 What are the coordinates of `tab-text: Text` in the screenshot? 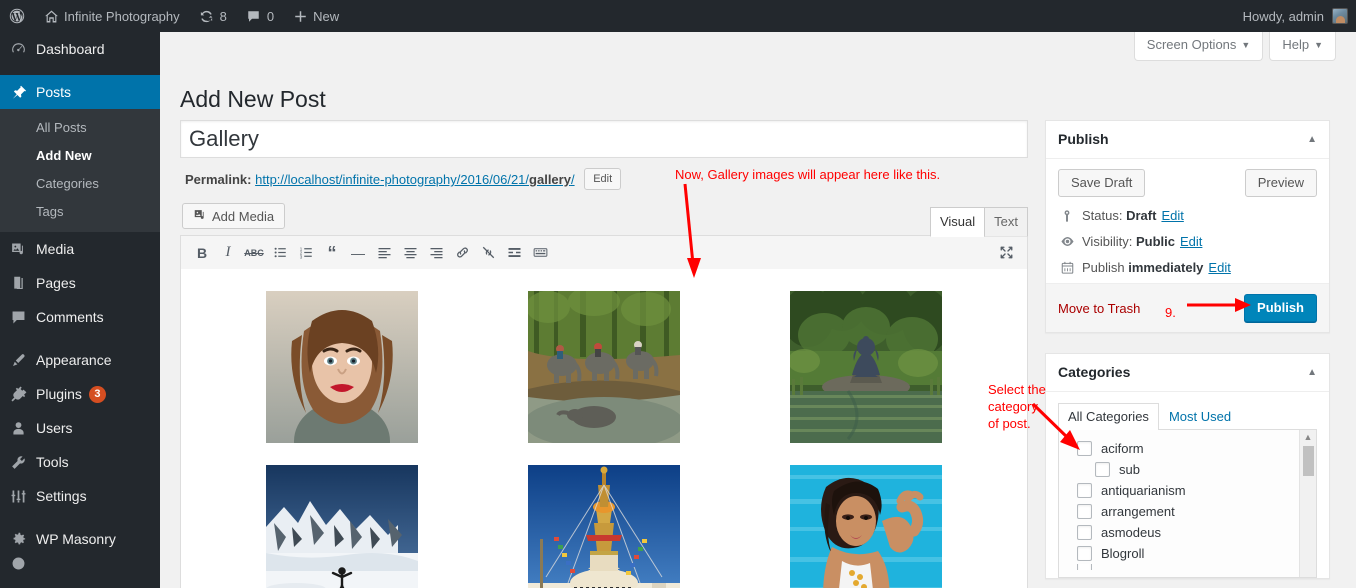 It's located at (1006, 222).